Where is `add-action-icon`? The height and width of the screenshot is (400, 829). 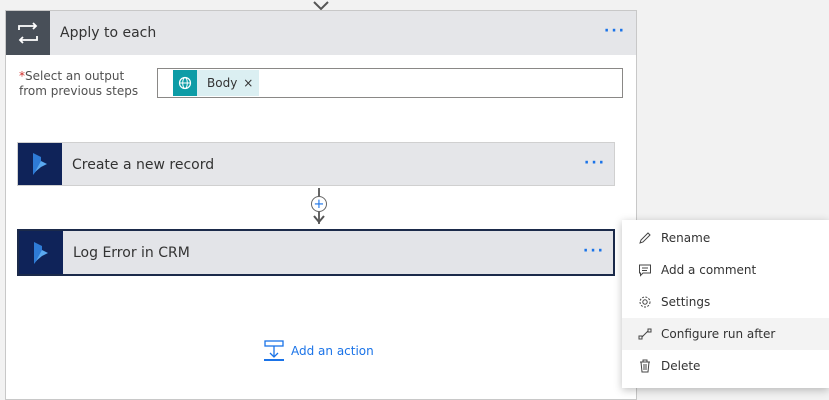
add-action-icon is located at coordinates (274, 350).